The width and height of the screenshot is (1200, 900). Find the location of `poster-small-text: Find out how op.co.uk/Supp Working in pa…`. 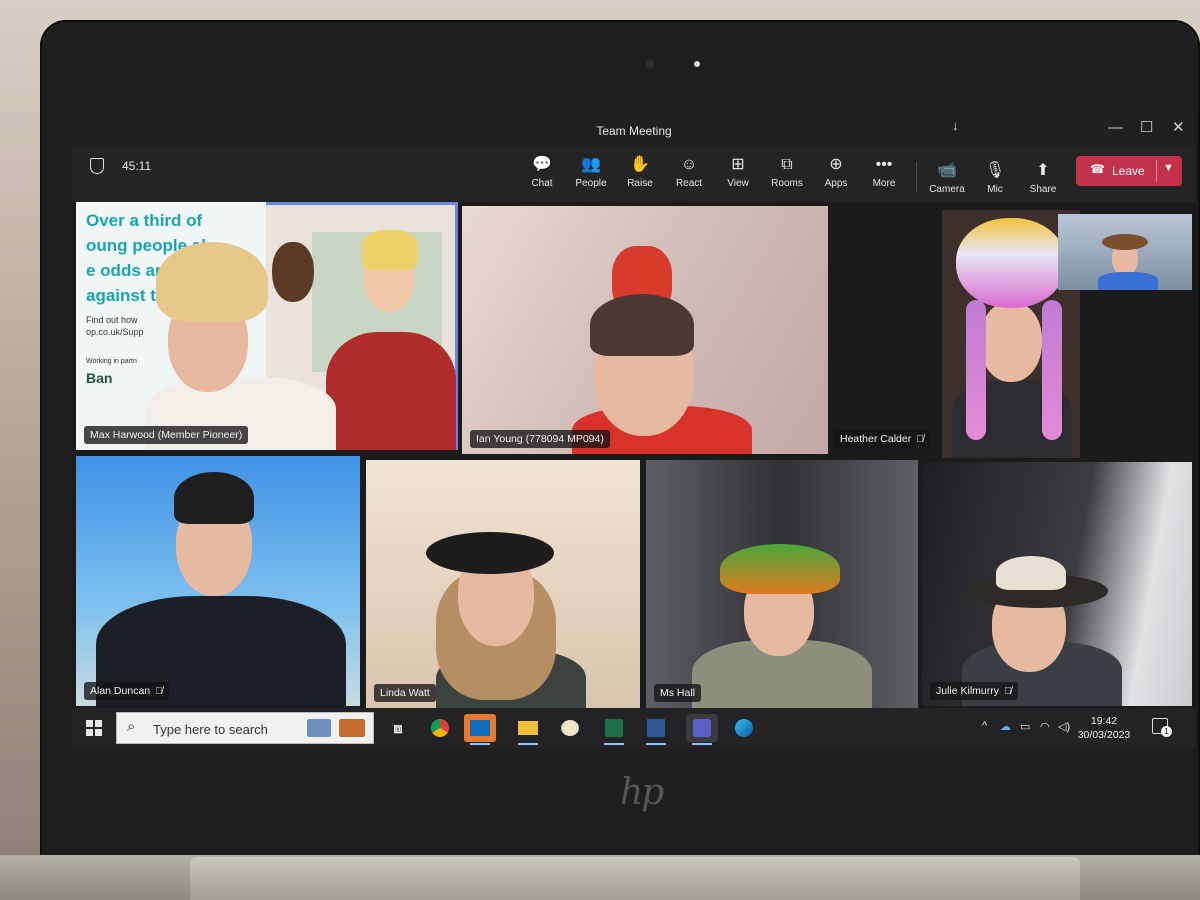

poster-small-text: Find out how op.co.uk/Supp Working in pa… is located at coordinates (115, 350).